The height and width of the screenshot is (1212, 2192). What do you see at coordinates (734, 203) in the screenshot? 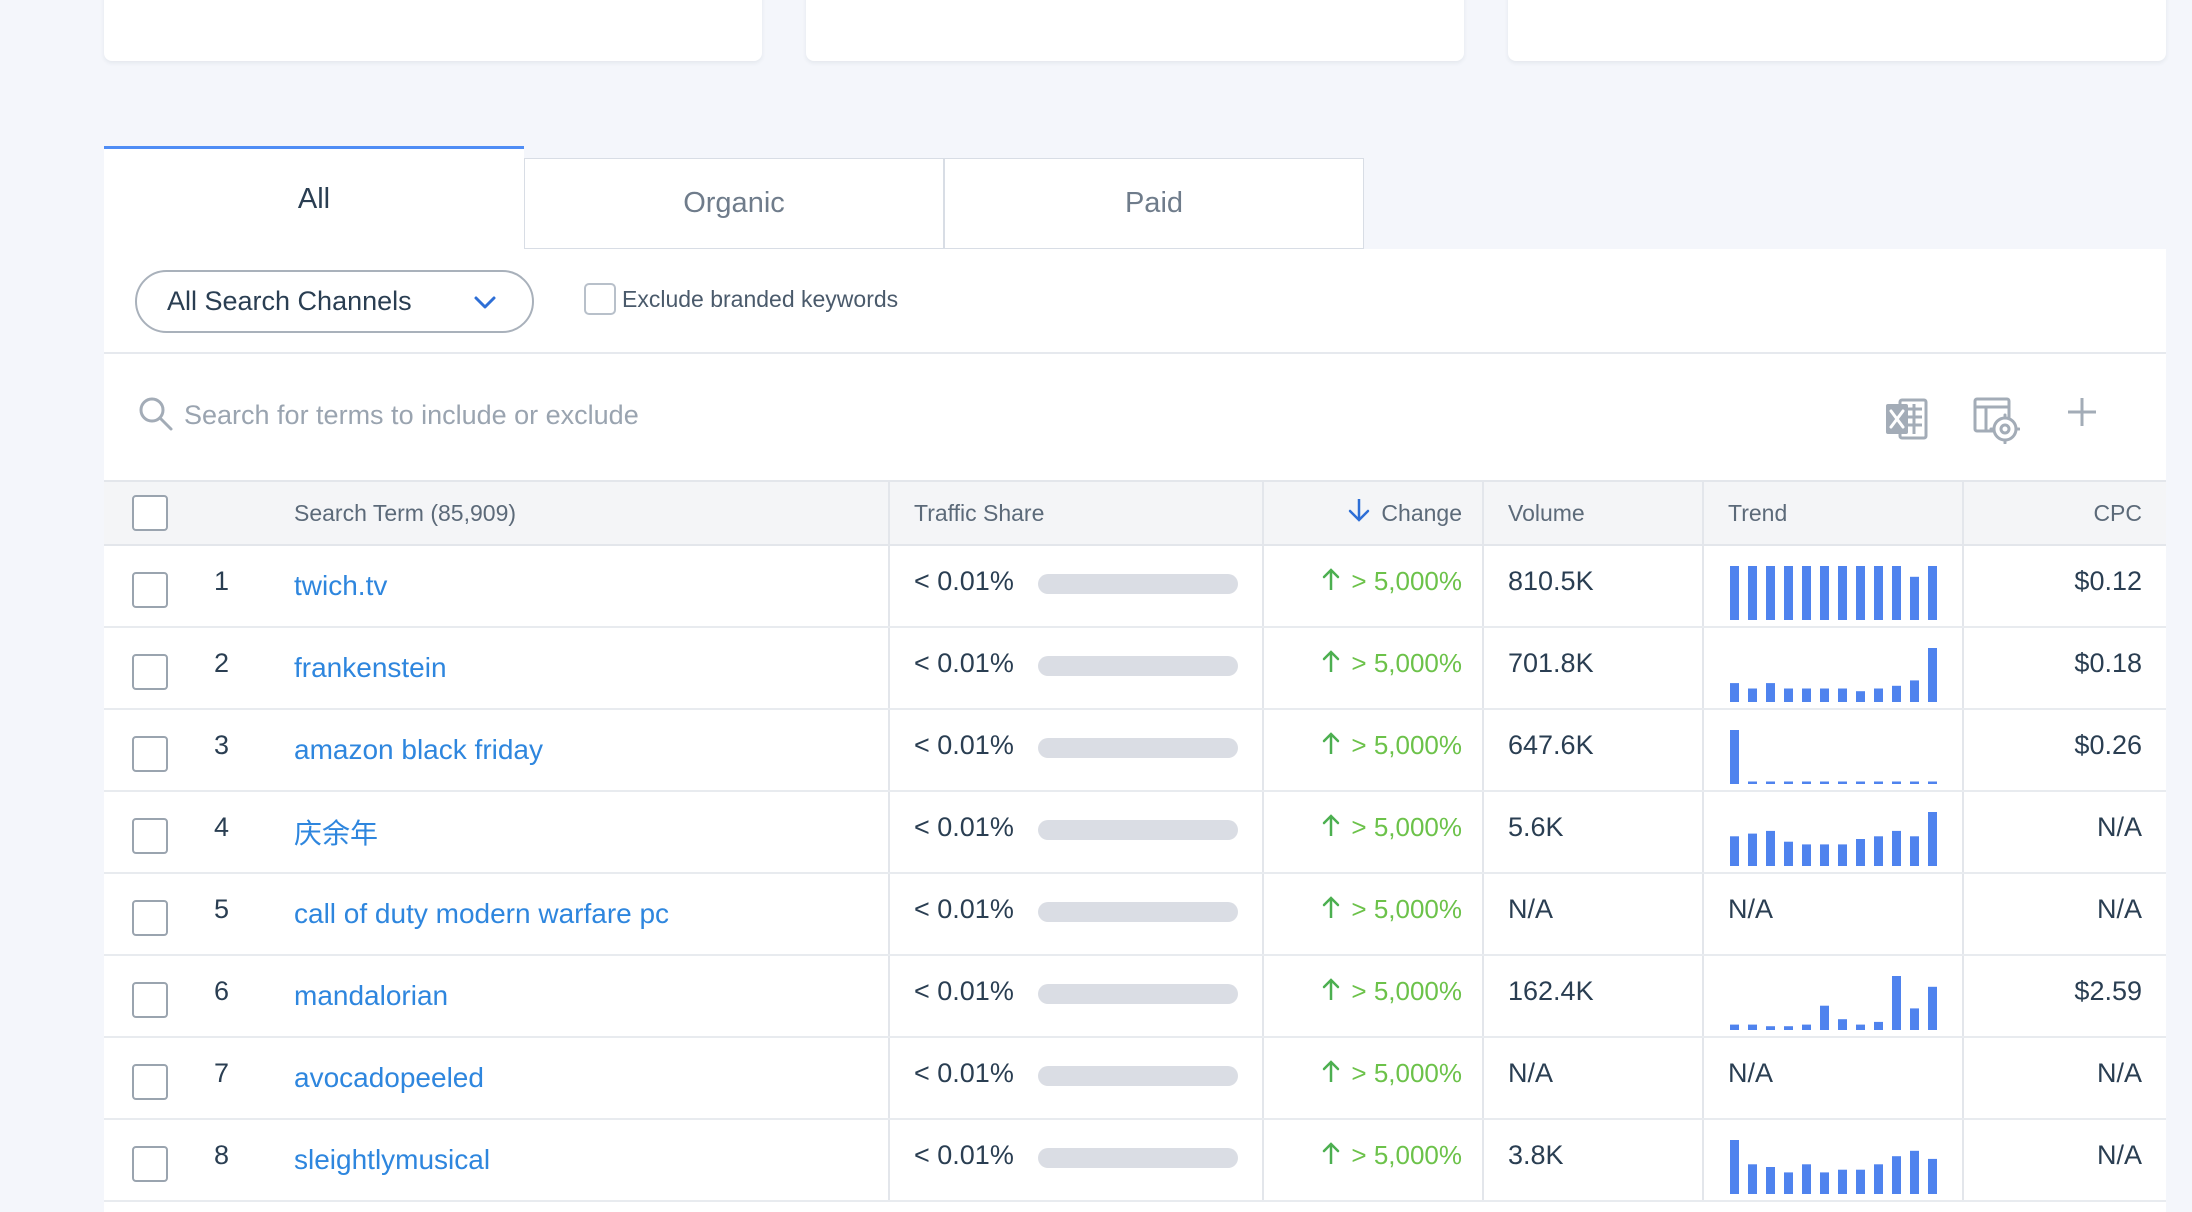
I see `tab-organic: Organic` at bounding box center [734, 203].